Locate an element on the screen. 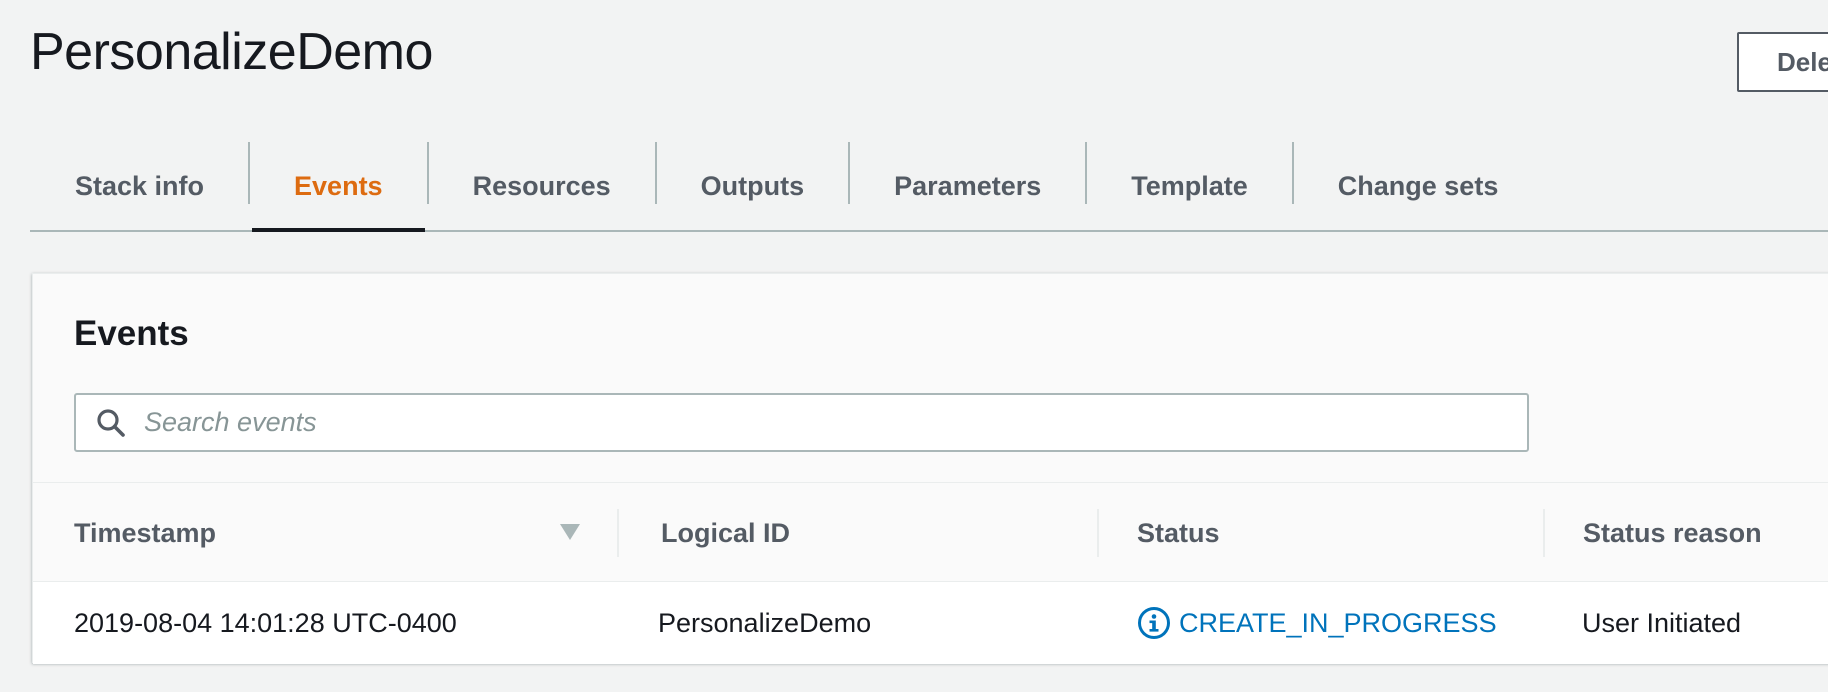 The height and width of the screenshot is (692, 1828). tab-parameters: Parameters is located at coordinates (967, 186).